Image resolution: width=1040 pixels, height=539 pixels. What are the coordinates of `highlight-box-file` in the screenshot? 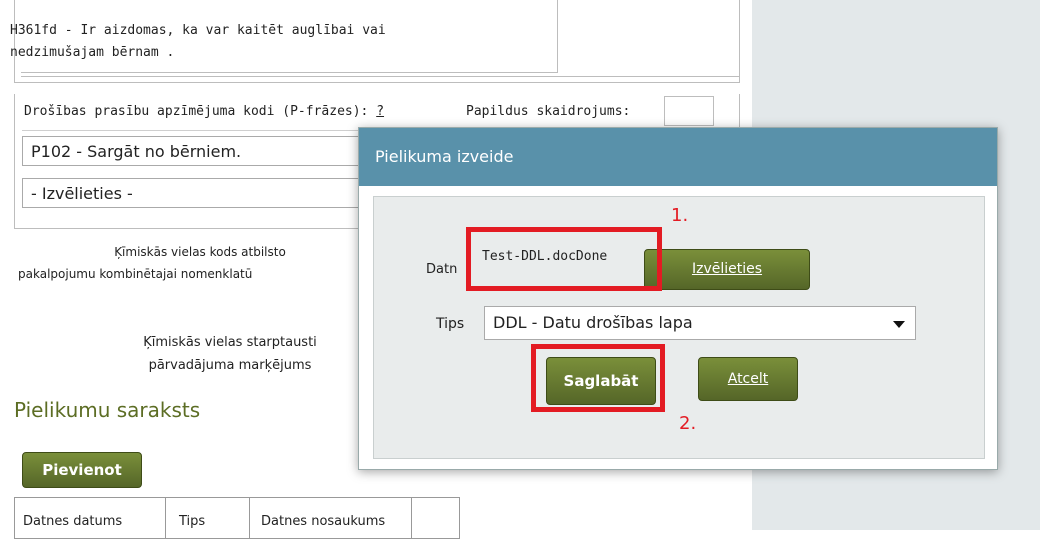 It's located at (564, 259).